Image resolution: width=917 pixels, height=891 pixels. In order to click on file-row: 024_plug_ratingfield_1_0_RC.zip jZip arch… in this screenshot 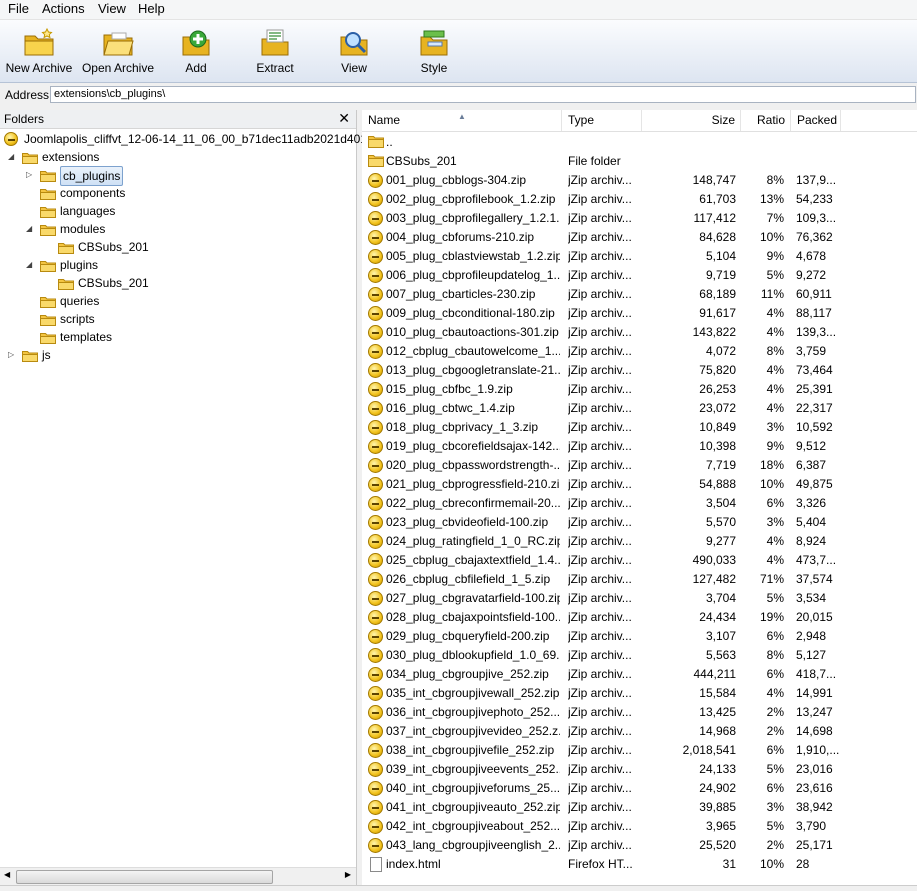, I will do `click(639, 541)`.